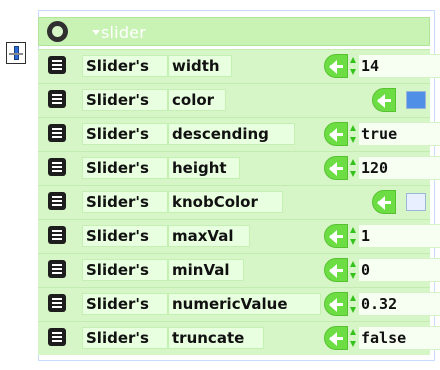 The image size is (440, 370). I want to click on property-row: Slider's knobColor, so click(234, 202).